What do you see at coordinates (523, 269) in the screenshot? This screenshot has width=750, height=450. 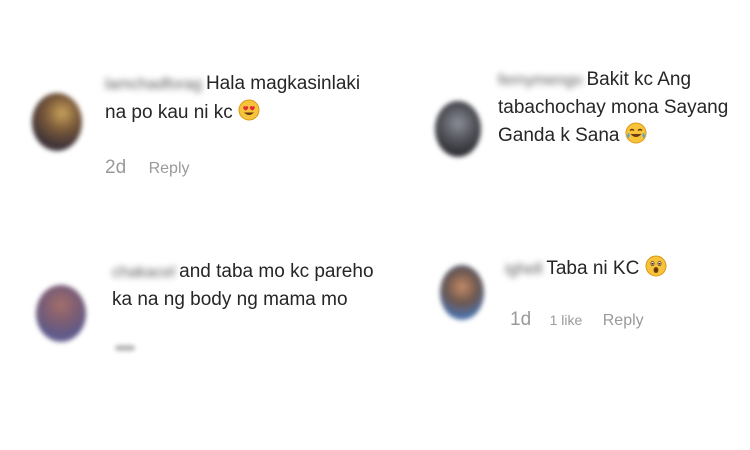 I see `username: ighell` at bounding box center [523, 269].